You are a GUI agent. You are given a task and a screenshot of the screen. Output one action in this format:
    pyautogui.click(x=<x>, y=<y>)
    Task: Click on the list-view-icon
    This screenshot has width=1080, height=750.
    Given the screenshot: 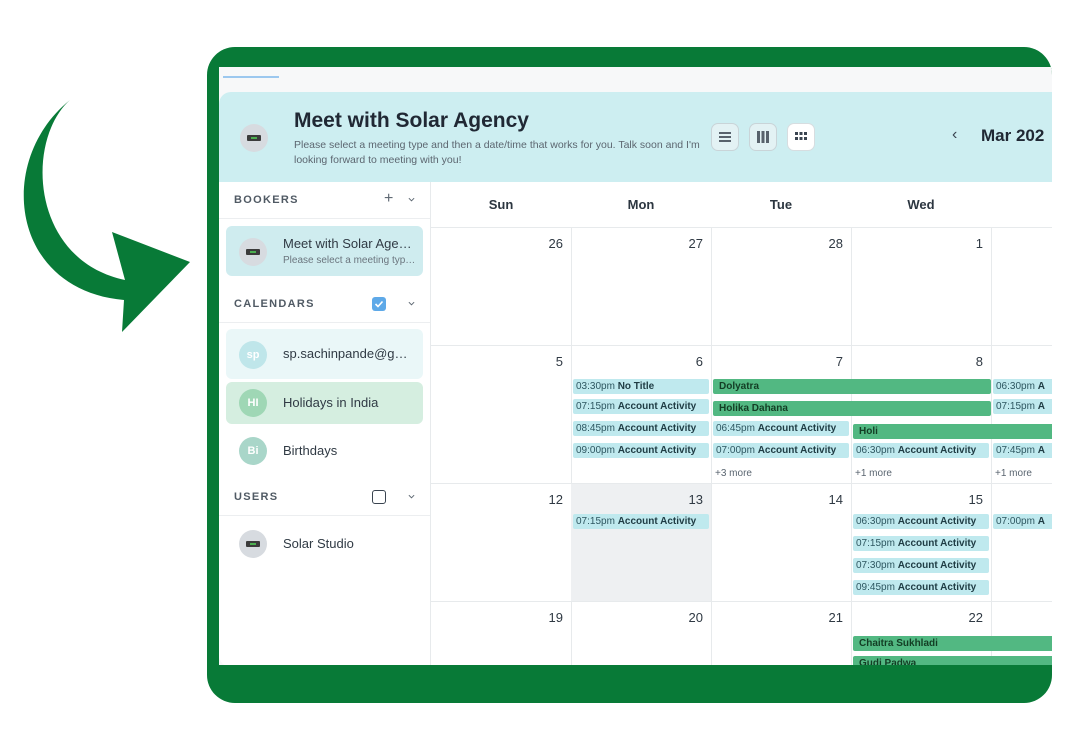 What is the action you would take?
    pyautogui.click(x=725, y=137)
    